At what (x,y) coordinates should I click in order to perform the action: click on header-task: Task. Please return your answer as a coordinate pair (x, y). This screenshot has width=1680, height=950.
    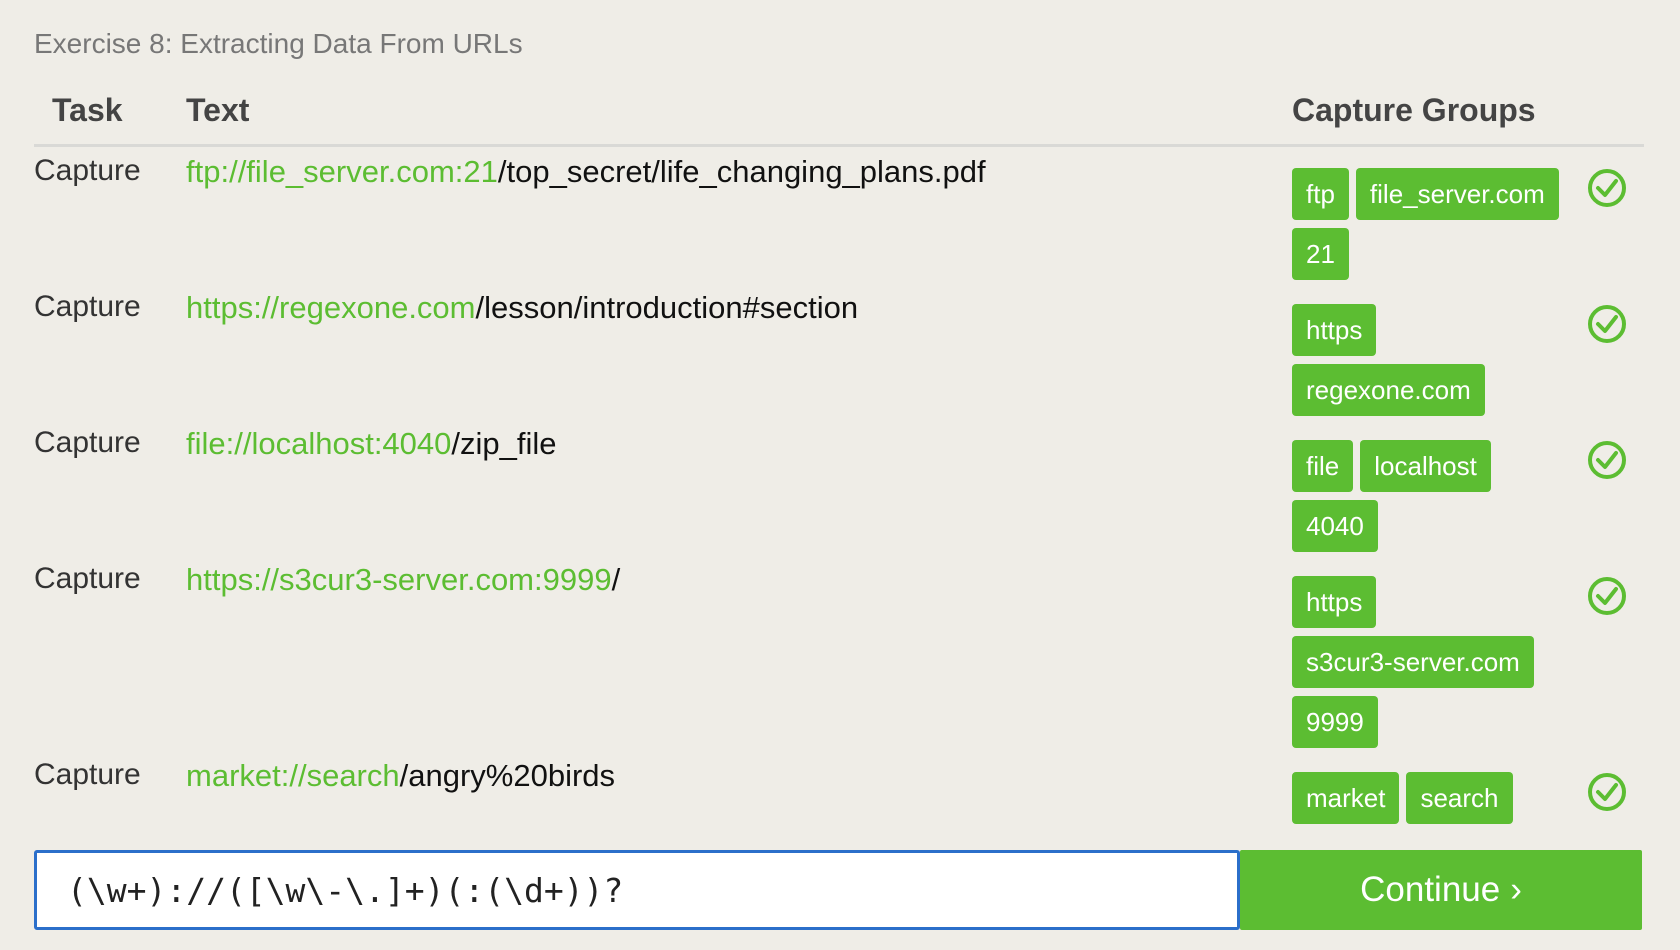
    Looking at the image, I should click on (87, 110).